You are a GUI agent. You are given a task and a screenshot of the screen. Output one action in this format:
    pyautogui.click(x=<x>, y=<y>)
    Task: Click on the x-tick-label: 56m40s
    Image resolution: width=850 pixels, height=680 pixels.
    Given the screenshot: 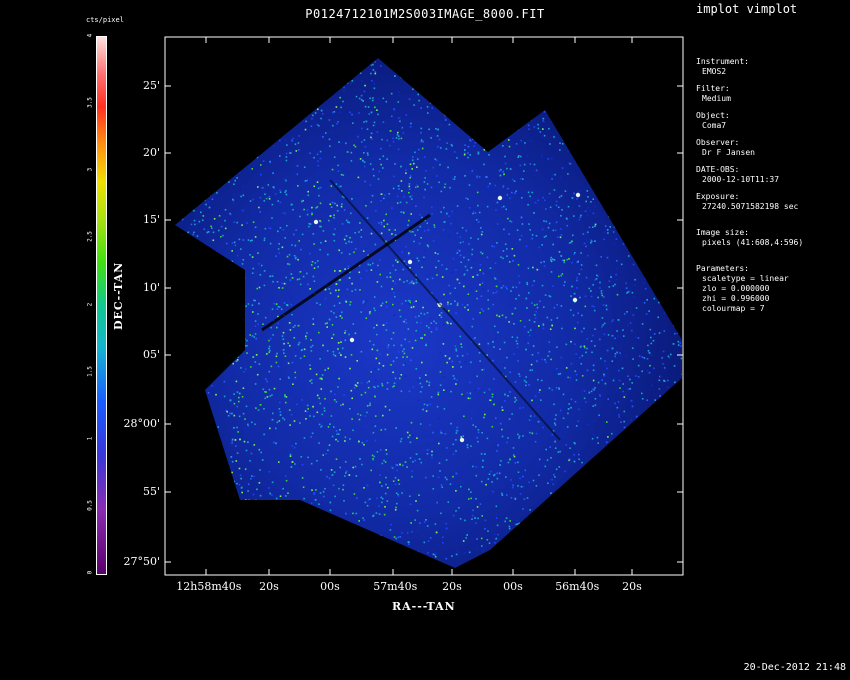 What is the action you would take?
    pyautogui.click(x=577, y=586)
    